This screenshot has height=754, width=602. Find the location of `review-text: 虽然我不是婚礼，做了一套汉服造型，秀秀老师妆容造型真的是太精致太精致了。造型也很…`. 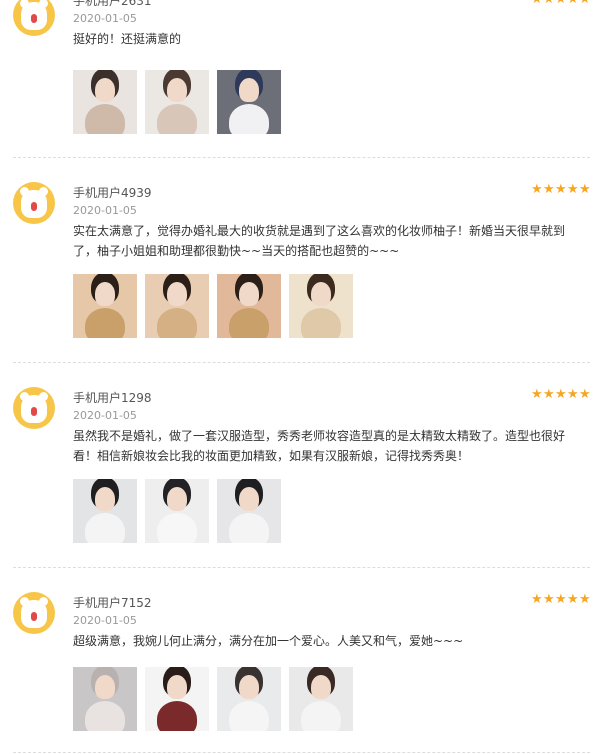

review-text: 虽然我不是婚礼，做了一套汉服造型，秀秀老师妆容造型真的是太精致太精致了。造型也很… is located at coordinates (319, 446).